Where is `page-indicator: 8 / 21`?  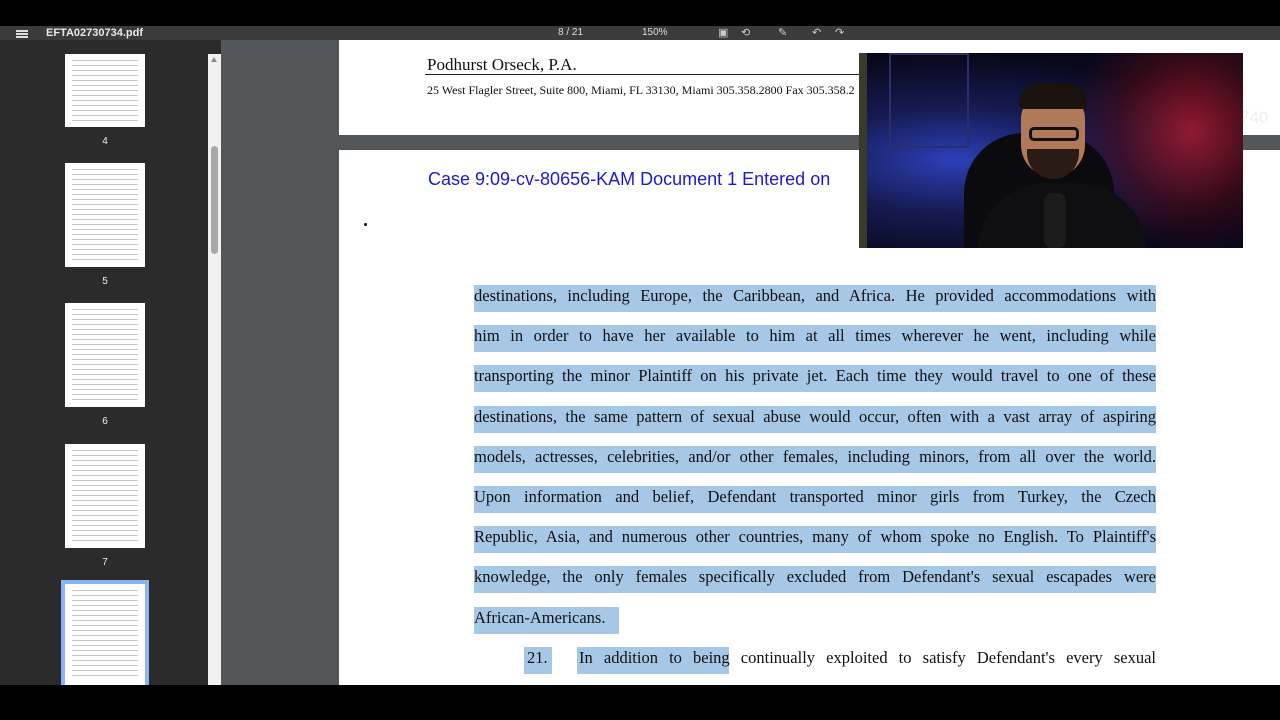 page-indicator: 8 / 21 is located at coordinates (570, 33).